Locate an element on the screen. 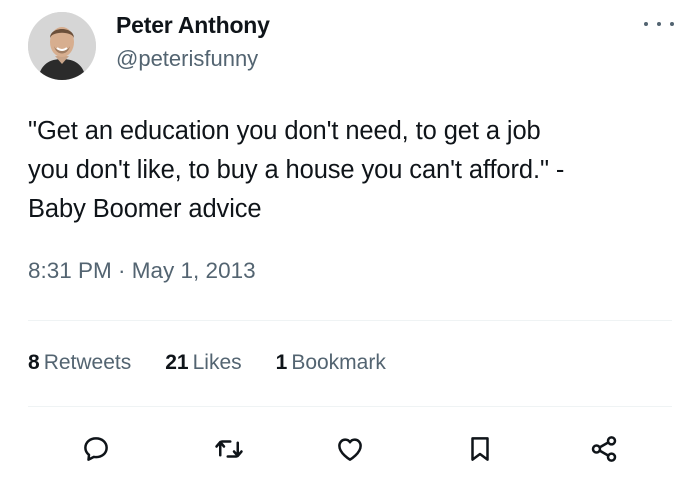  more-options-icon is located at coordinates (659, 24).